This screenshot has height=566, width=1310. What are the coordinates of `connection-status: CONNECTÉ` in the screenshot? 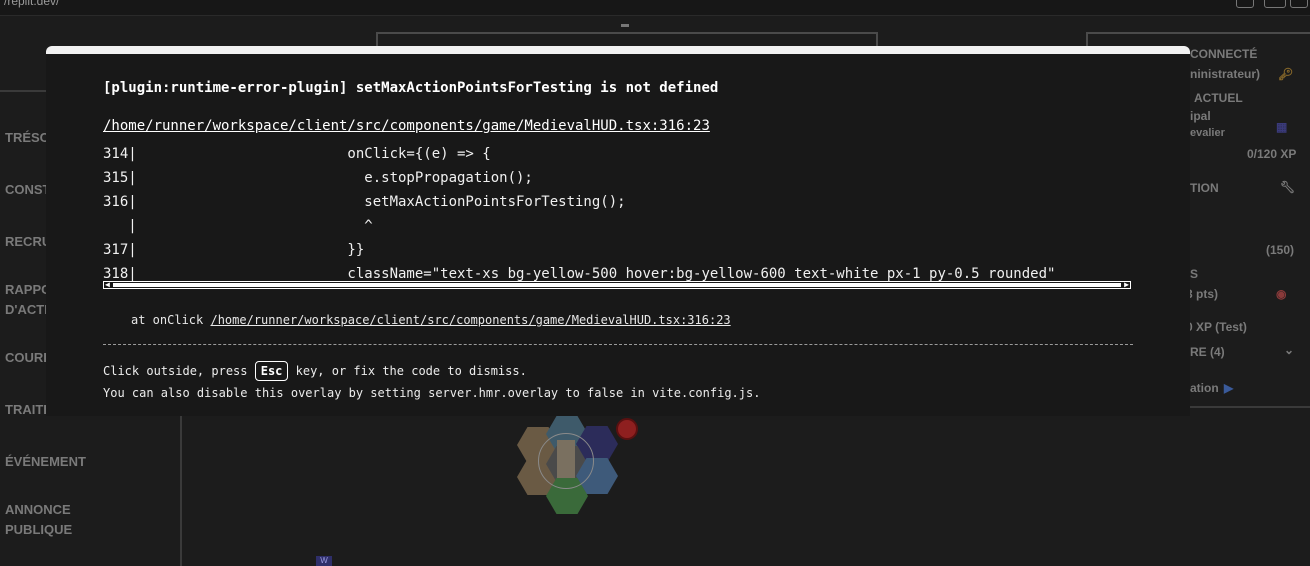 It's located at (1224, 54).